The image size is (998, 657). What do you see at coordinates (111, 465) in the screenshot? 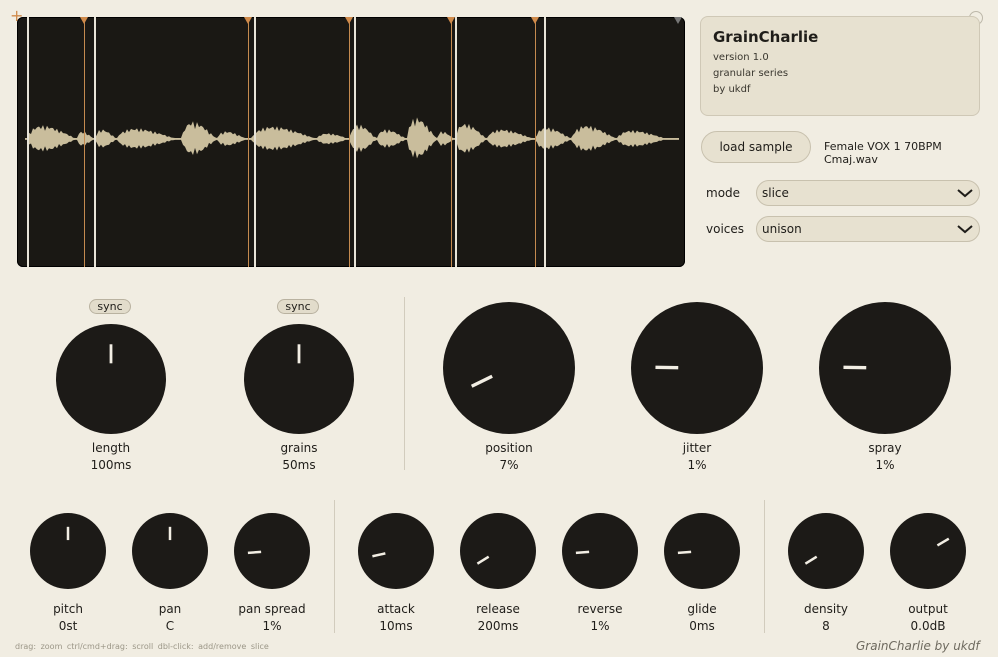
I see `knob-value: 100ms` at bounding box center [111, 465].